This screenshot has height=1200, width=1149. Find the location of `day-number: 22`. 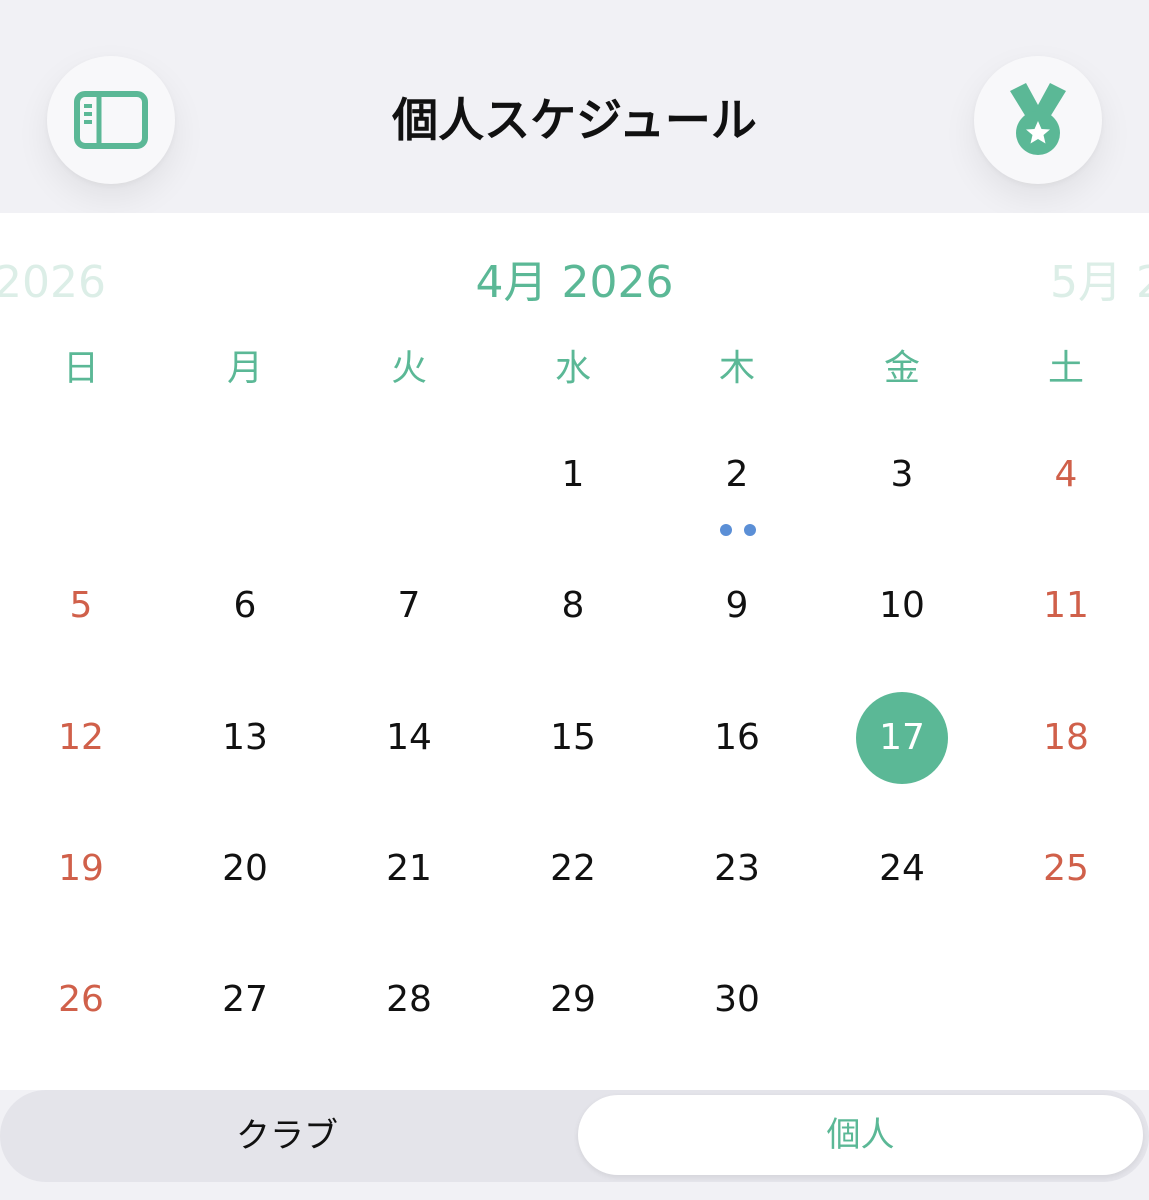

day-number: 22 is located at coordinates (573, 868).